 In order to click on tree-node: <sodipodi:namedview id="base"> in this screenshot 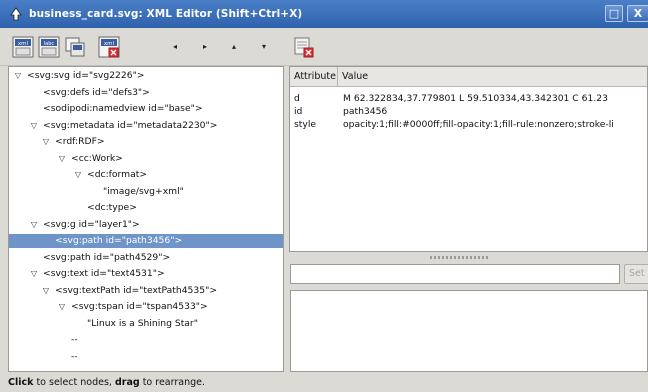, I will do `click(146, 109)`.